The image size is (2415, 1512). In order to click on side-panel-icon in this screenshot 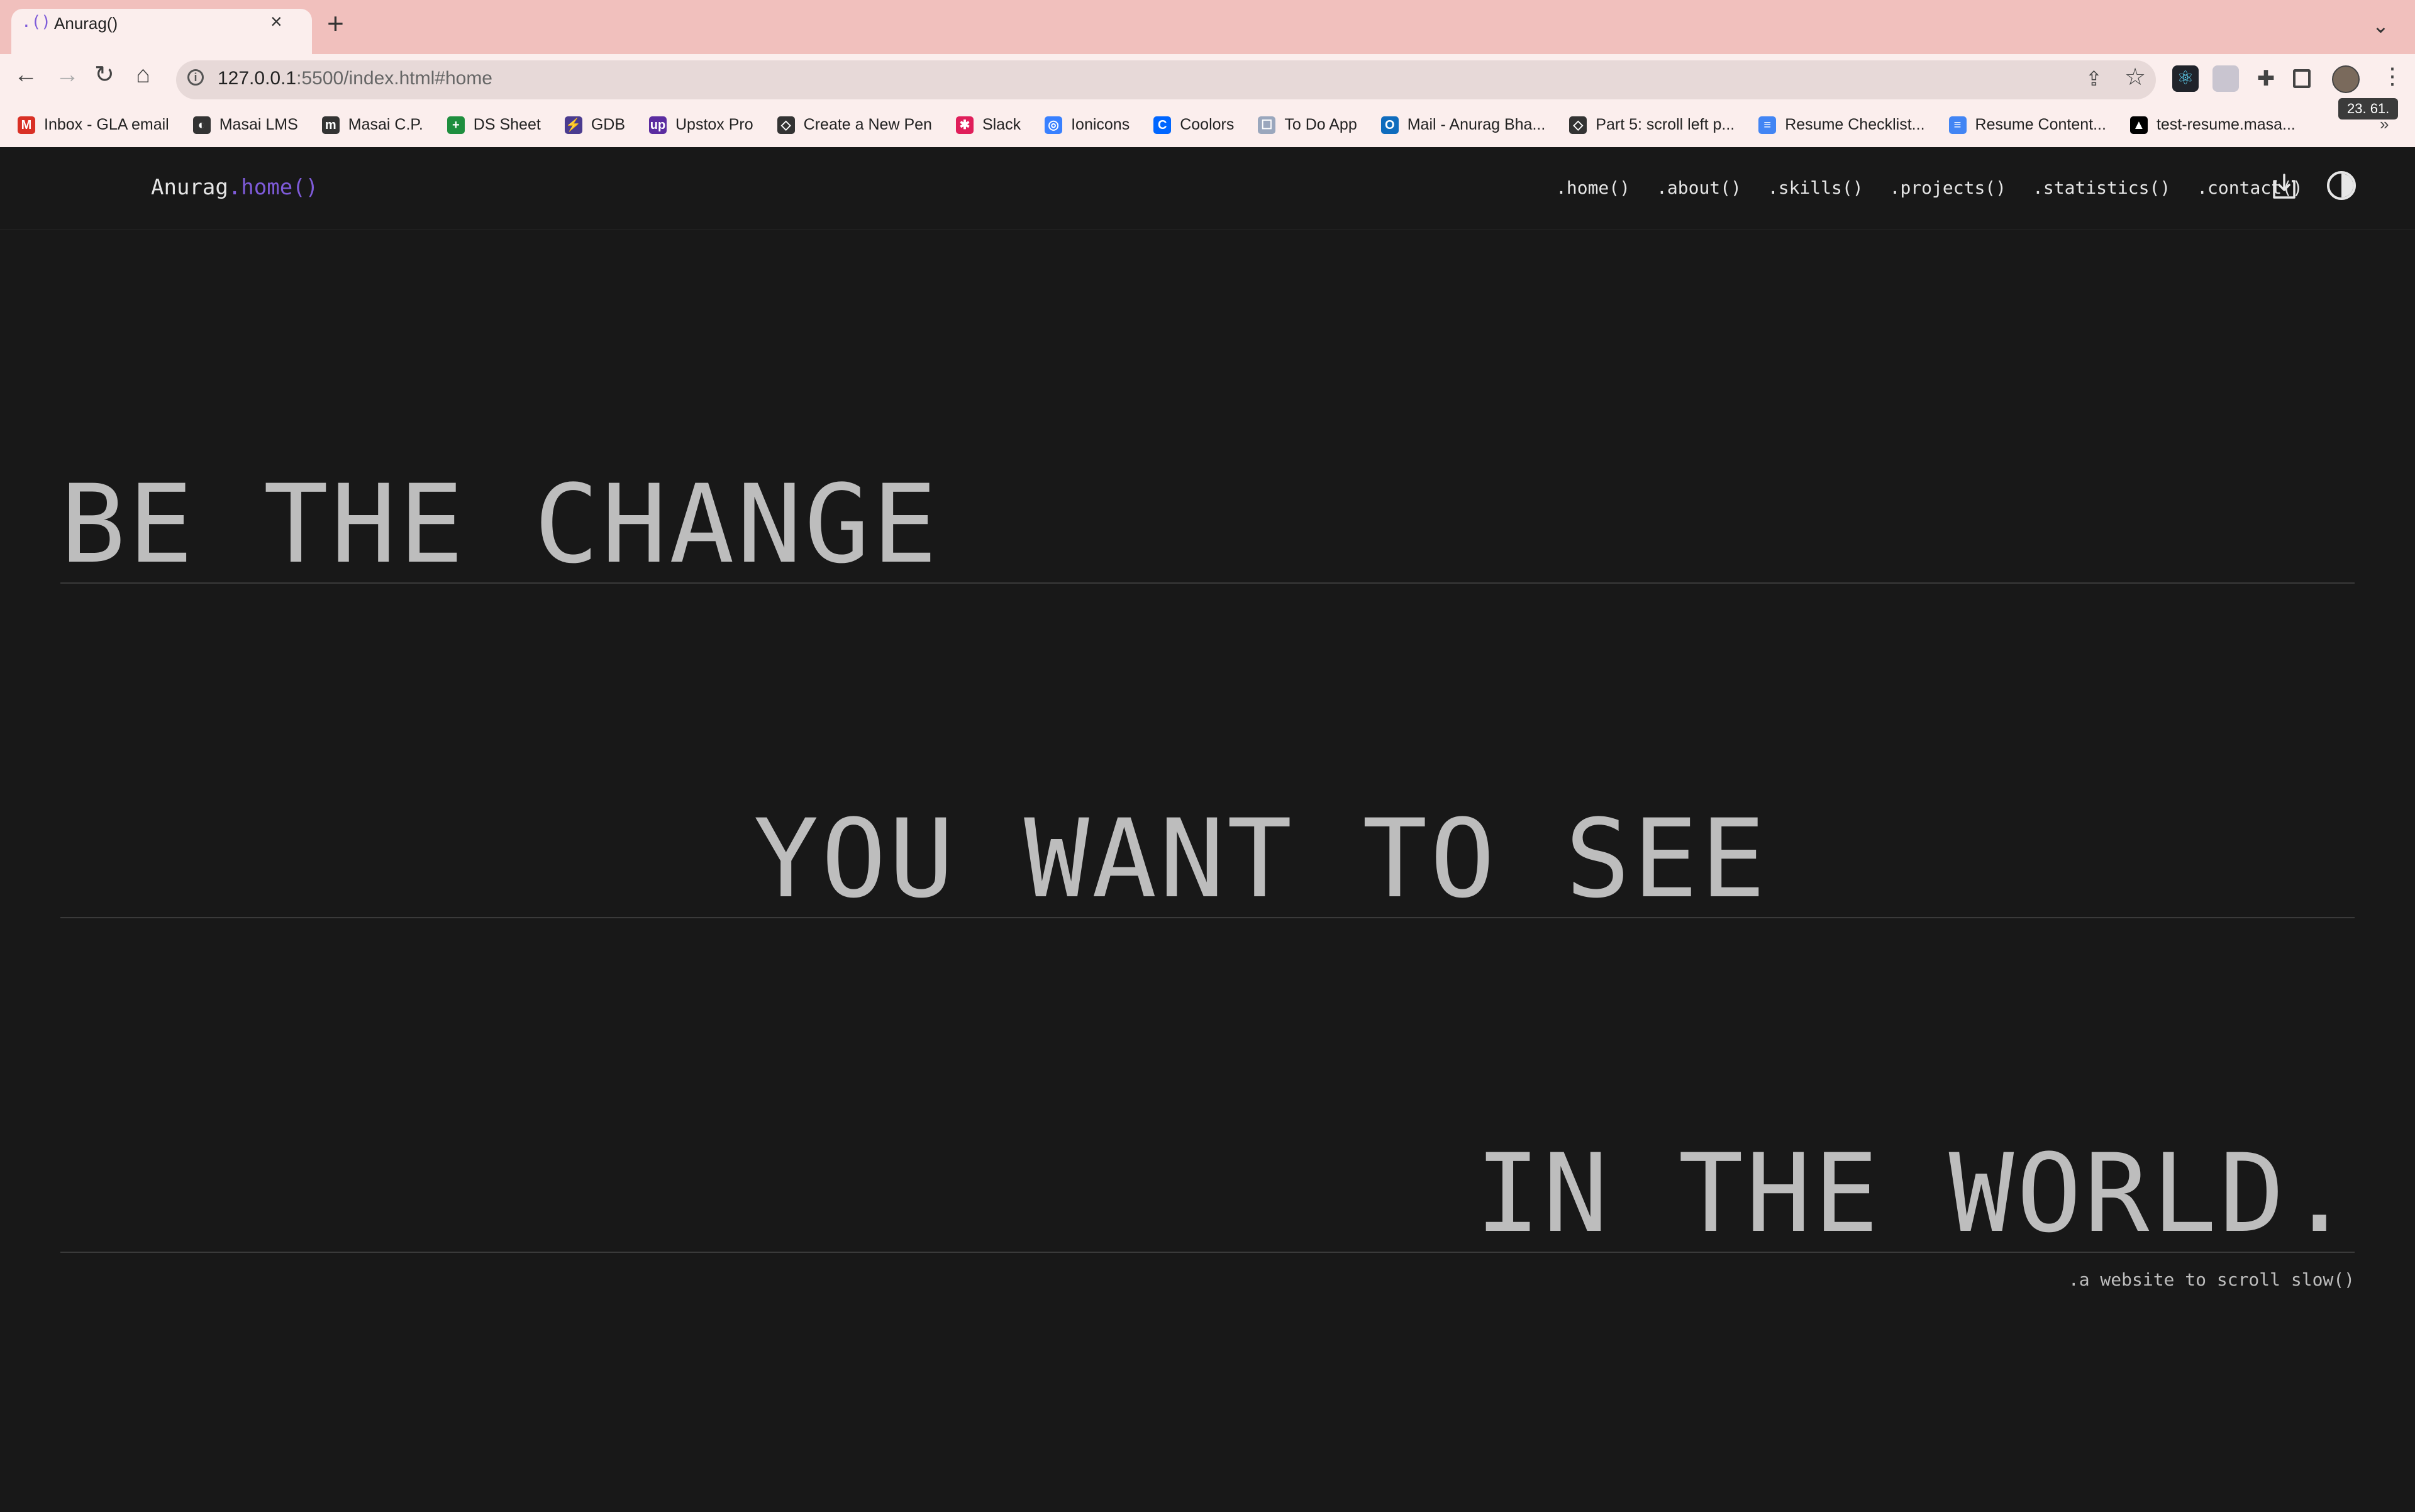, I will do `click(2302, 78)`.